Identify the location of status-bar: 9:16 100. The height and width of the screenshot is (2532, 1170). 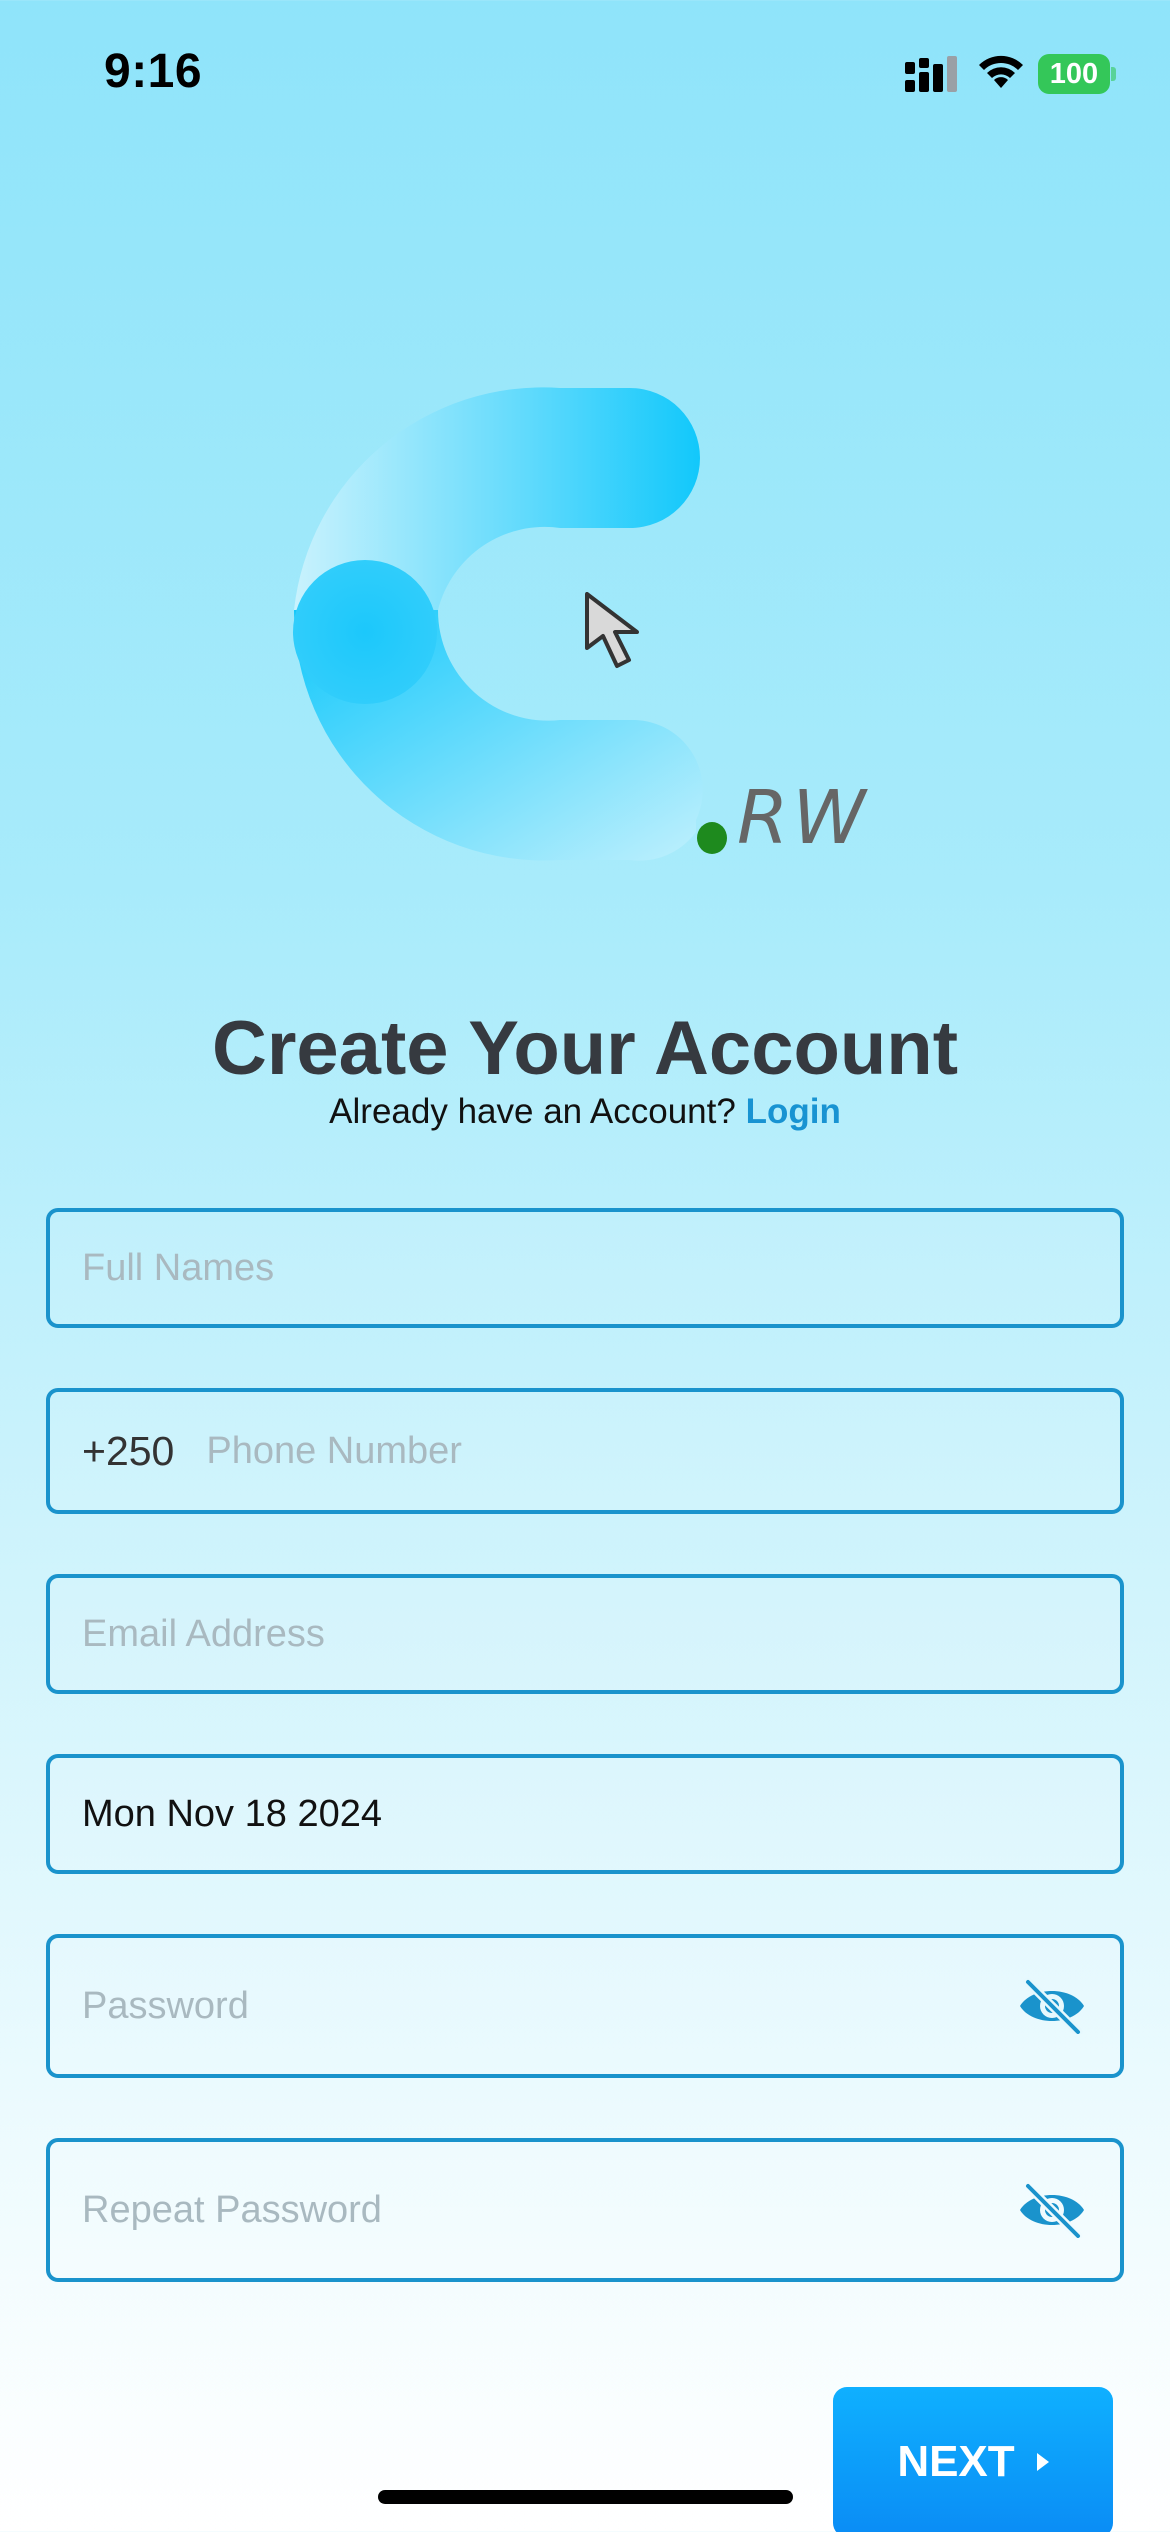
(585, 75).